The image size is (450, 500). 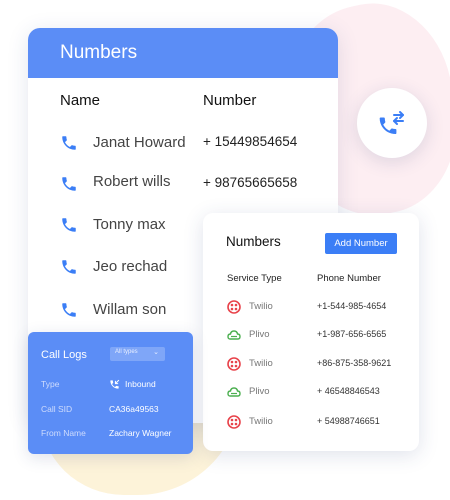 What do you see at coordinates (195, 143) in the screenshot?
I see `contact-row: Janat Howard + 15449854654` at bounding box center [195, 143].